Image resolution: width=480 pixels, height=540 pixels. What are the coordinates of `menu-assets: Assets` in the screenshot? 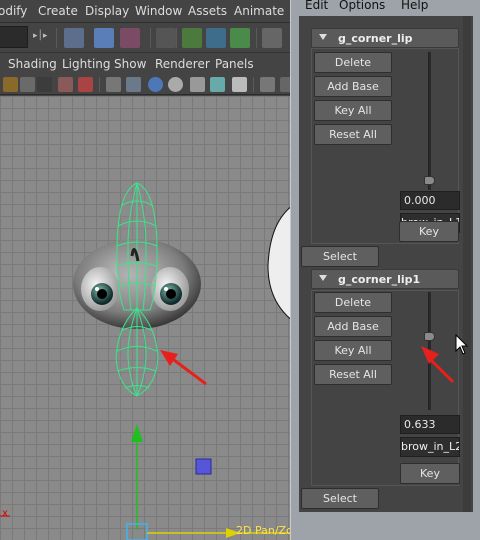 It's located at (207, 11).